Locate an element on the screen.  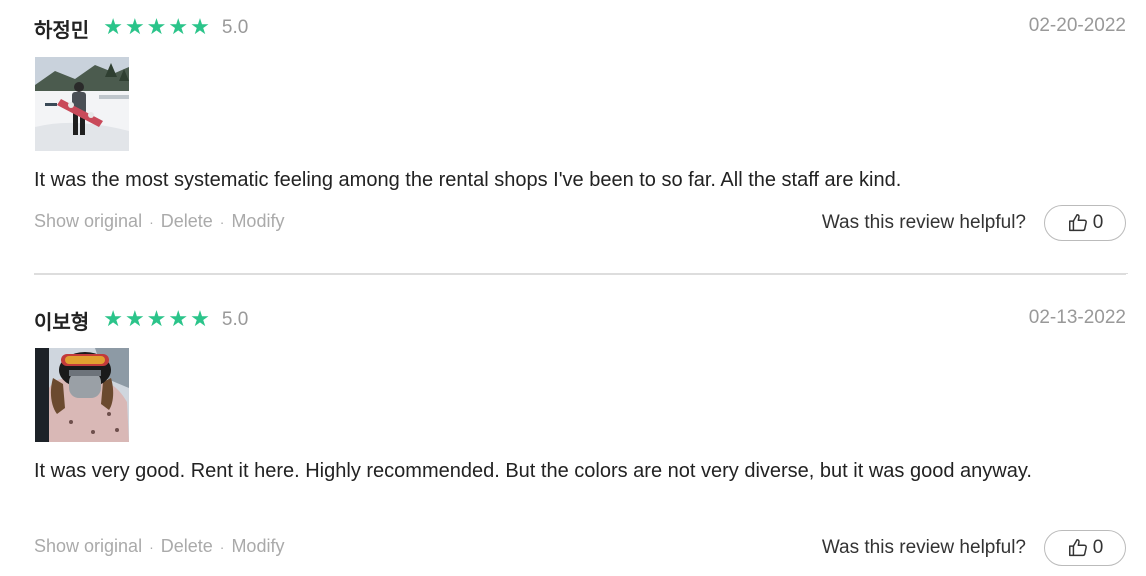
thumbs-up-icon is located at coordinates (1077, 548).